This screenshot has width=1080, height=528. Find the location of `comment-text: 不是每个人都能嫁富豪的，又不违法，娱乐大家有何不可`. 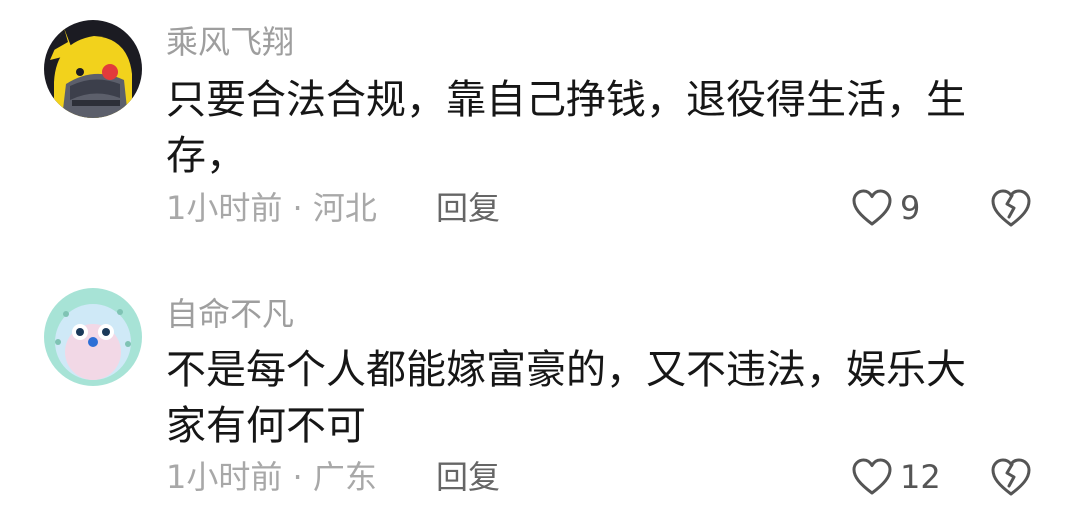

comment-text: 不是每个人都能嫁富豪的，又不违法，娱乐大家有何不可 is located at coordinates (566, 398).